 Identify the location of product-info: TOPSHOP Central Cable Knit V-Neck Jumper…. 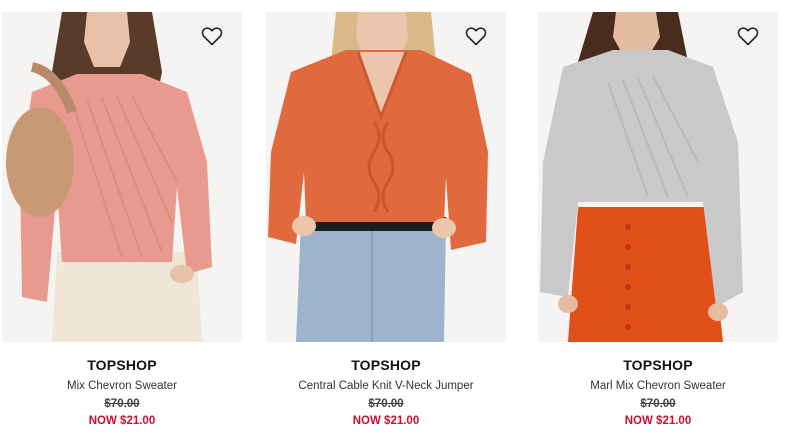
(386, 392).